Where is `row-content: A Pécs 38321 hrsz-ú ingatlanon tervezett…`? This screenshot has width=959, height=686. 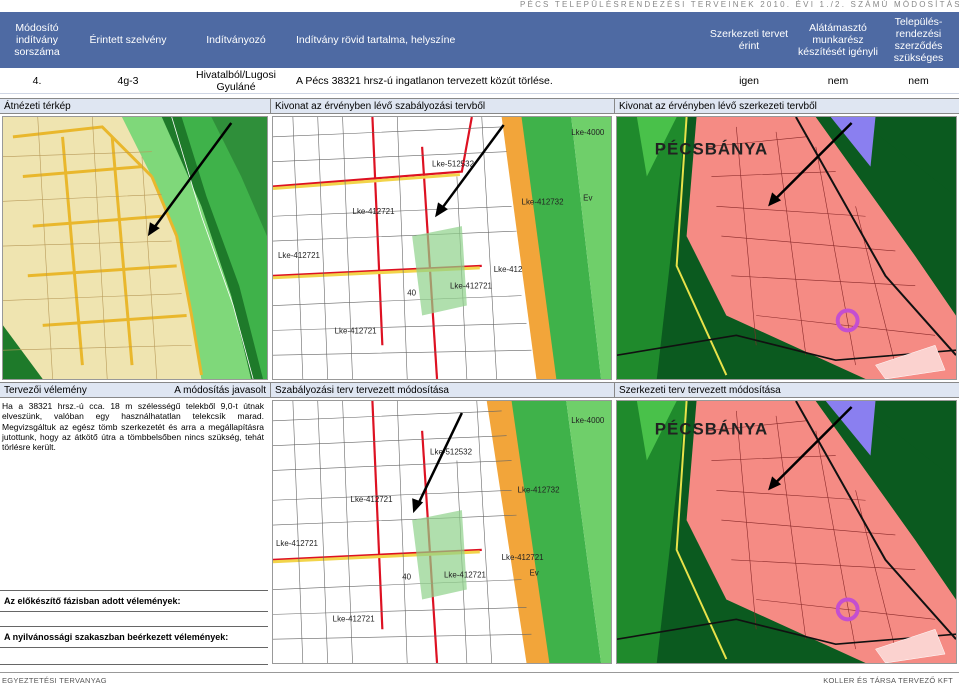
row-content: A Pécs 38321 hrsz-ú ingatlanon tervezett… is located at coordinates (495, 81).